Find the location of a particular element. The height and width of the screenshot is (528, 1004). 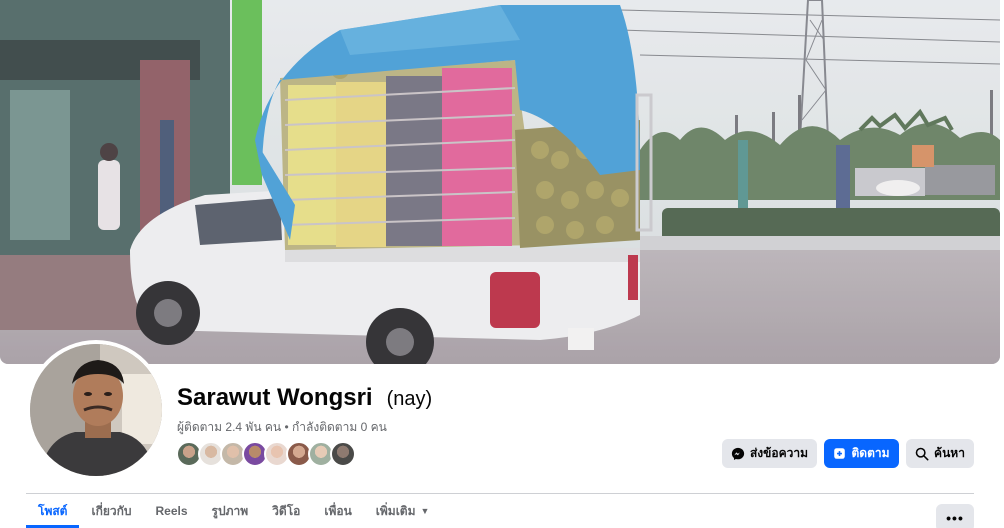

tab-about: เกี่ยวกับ is located at coordinates (111, 511).